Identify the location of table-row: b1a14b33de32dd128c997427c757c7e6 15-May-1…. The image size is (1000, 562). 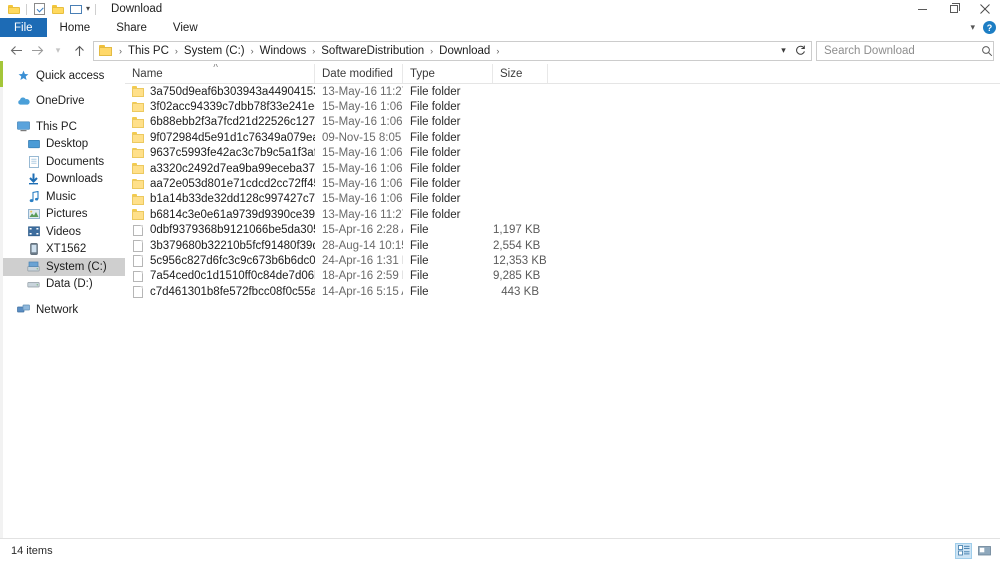
(562, 199).